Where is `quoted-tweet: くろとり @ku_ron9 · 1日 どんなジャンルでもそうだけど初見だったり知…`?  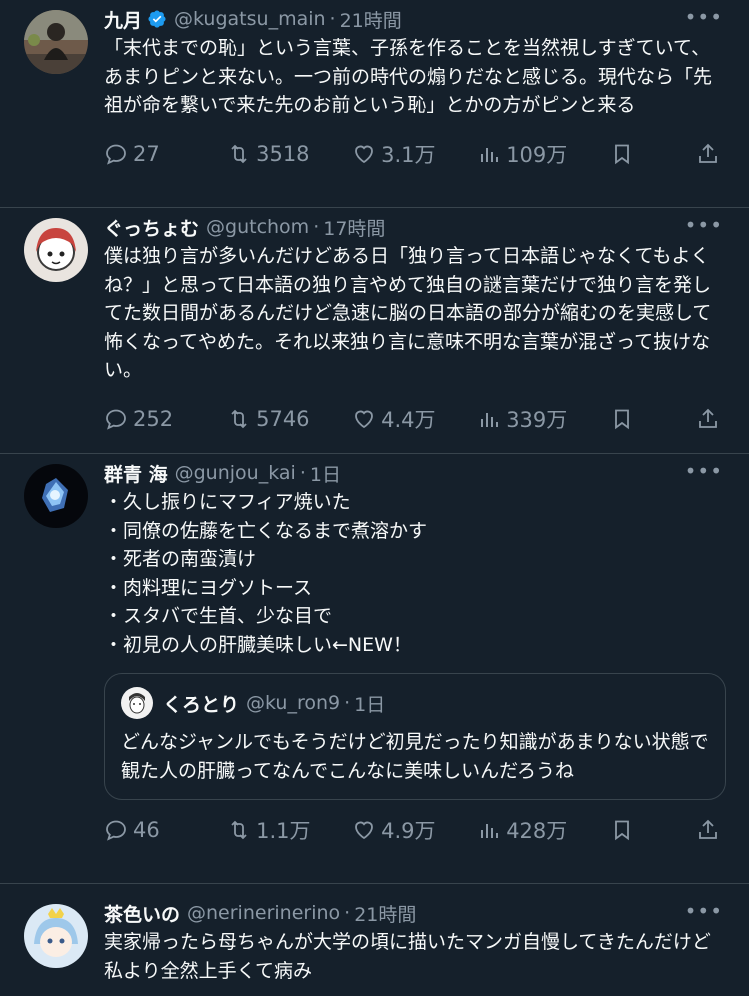
quoted-tweet: くろとり @ku_ron9 · 1日 どんなジャンルでもそうだけど初見だったり知… is located at coordinates (415, 736).